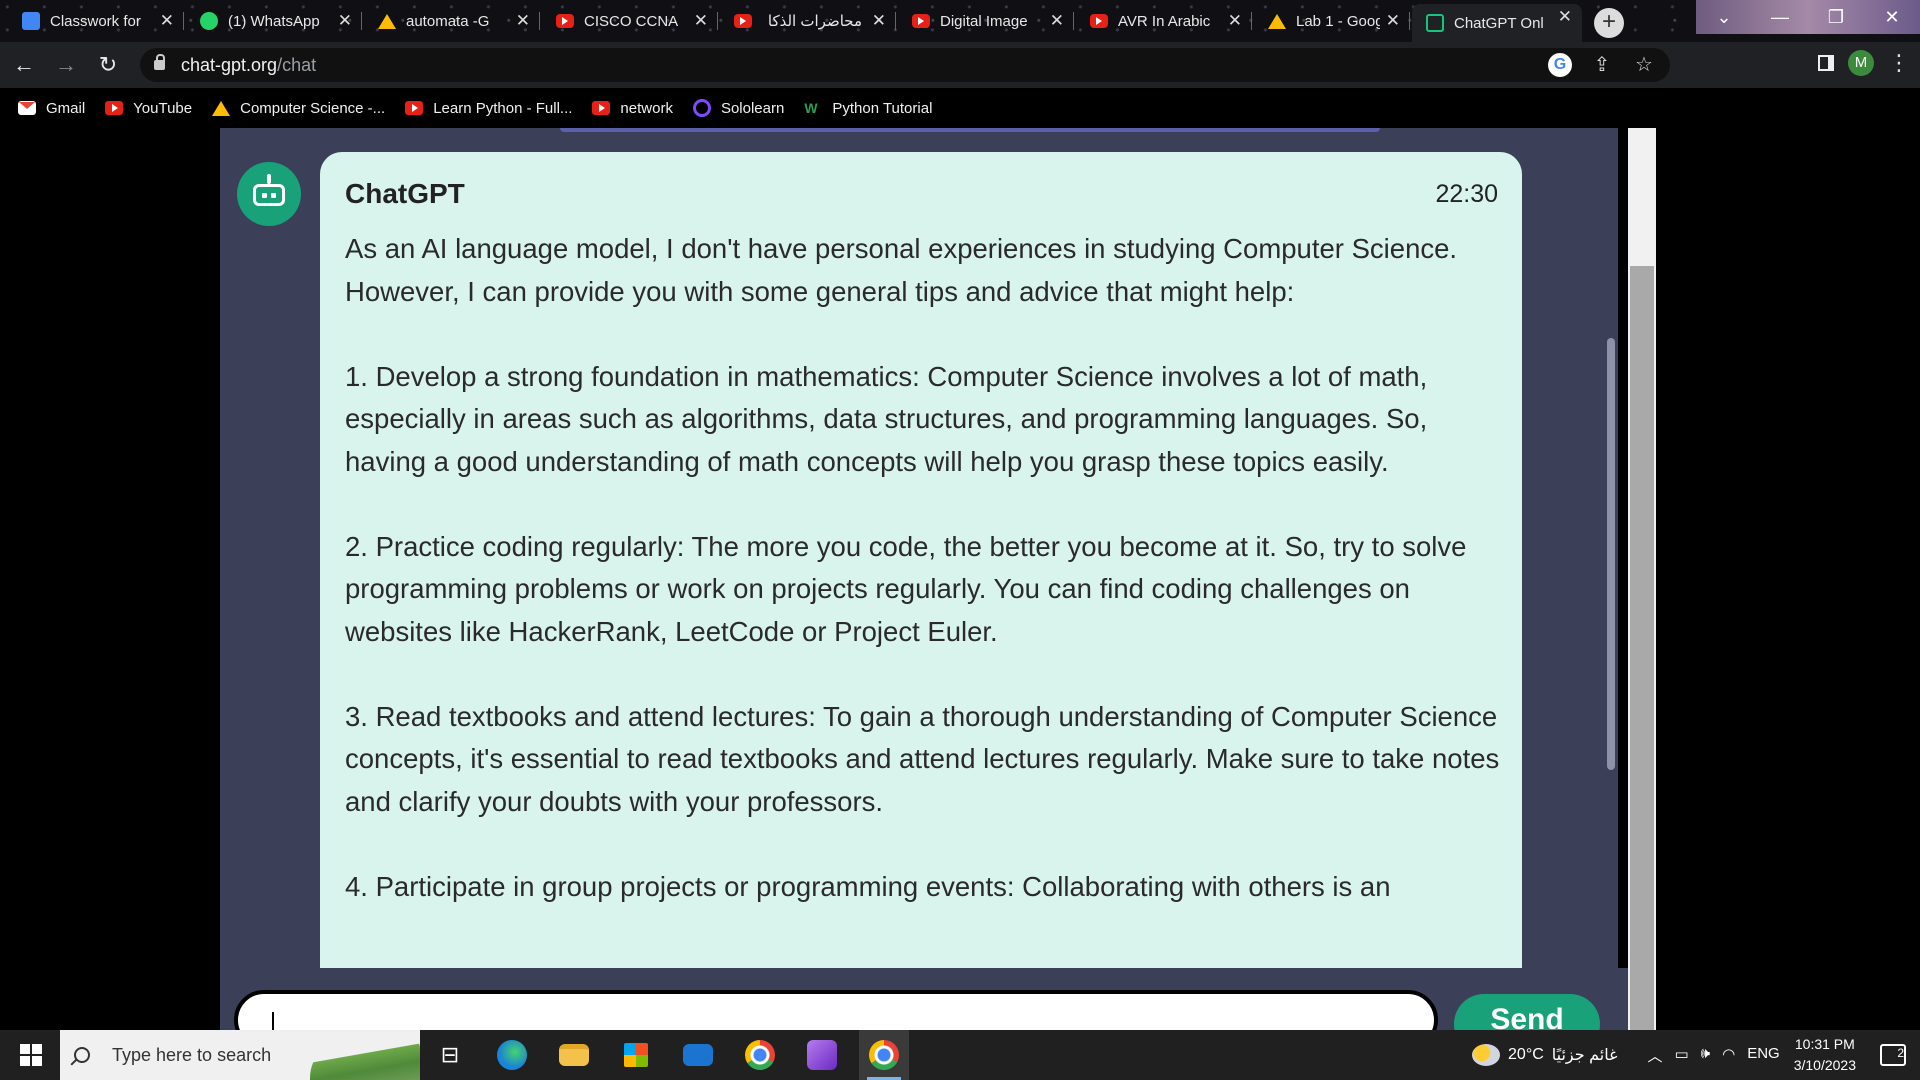  What do you see at coordinates (31, 1055) in the screenshot?
I see `windows-start-icon` at bounding box center [31, 1055].